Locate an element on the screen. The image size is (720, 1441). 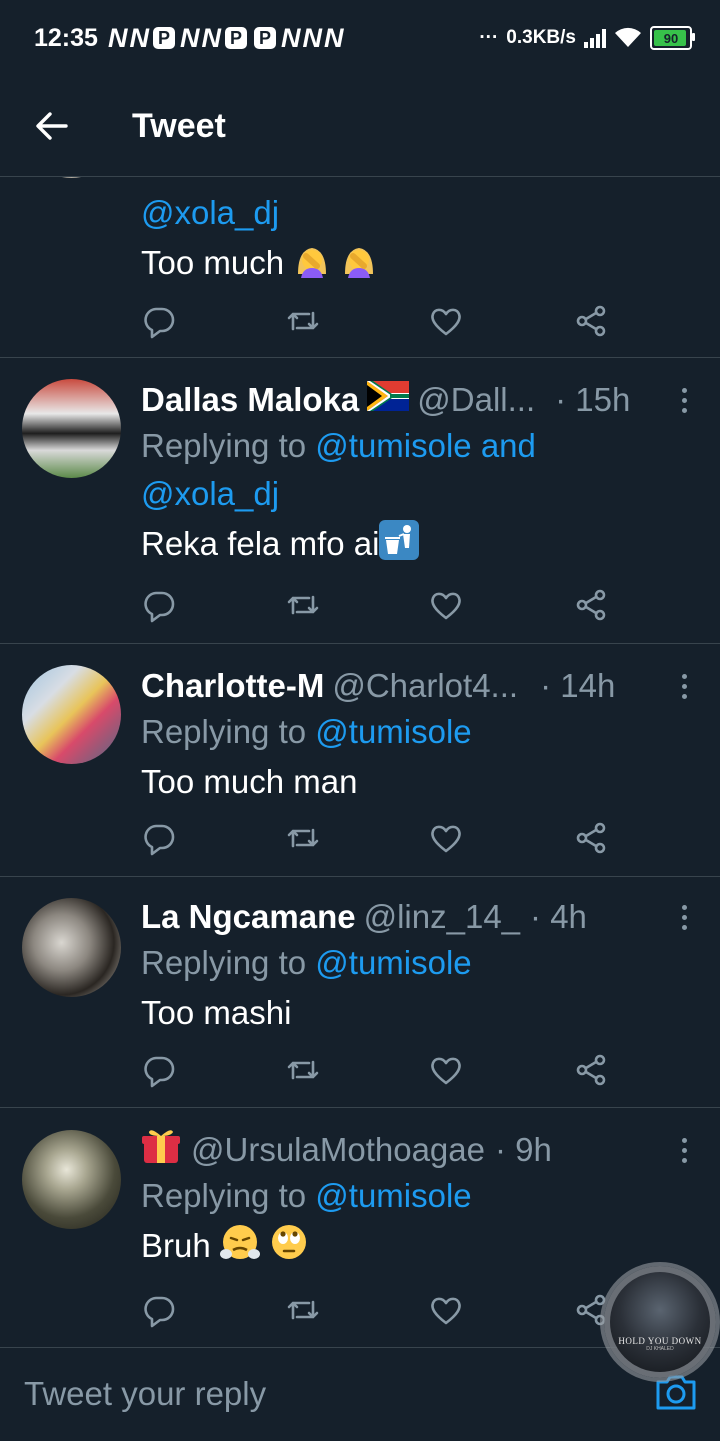
tweet-text: Reka fela mfo ai is located at coordinates (415, 546).